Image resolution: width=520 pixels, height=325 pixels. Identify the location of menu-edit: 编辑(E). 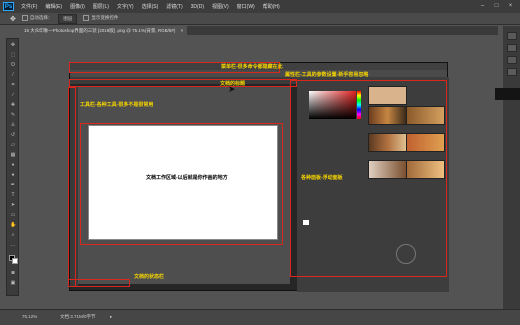
(53, 6).